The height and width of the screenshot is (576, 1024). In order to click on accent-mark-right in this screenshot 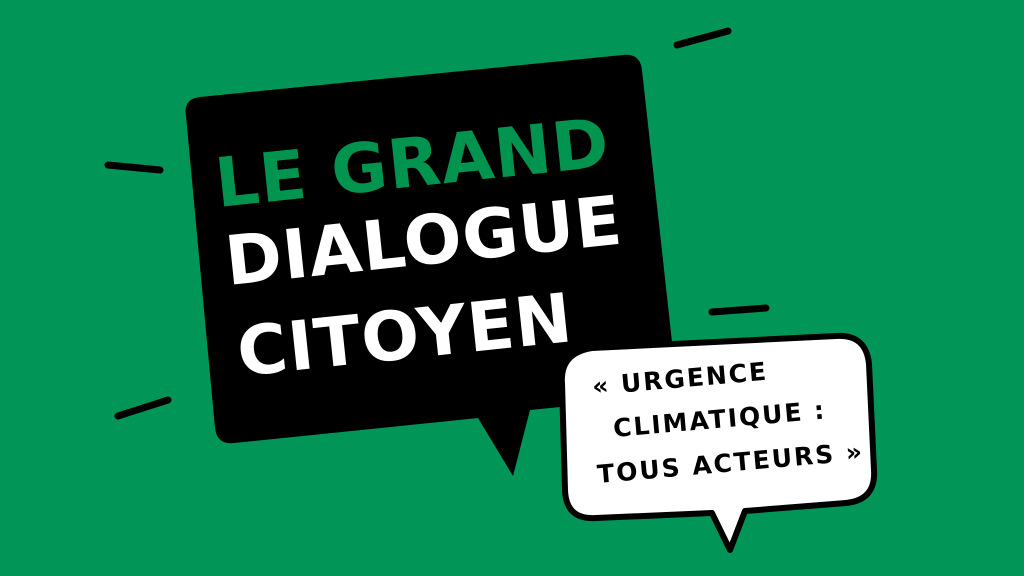, I will do `click(739, 310)`.